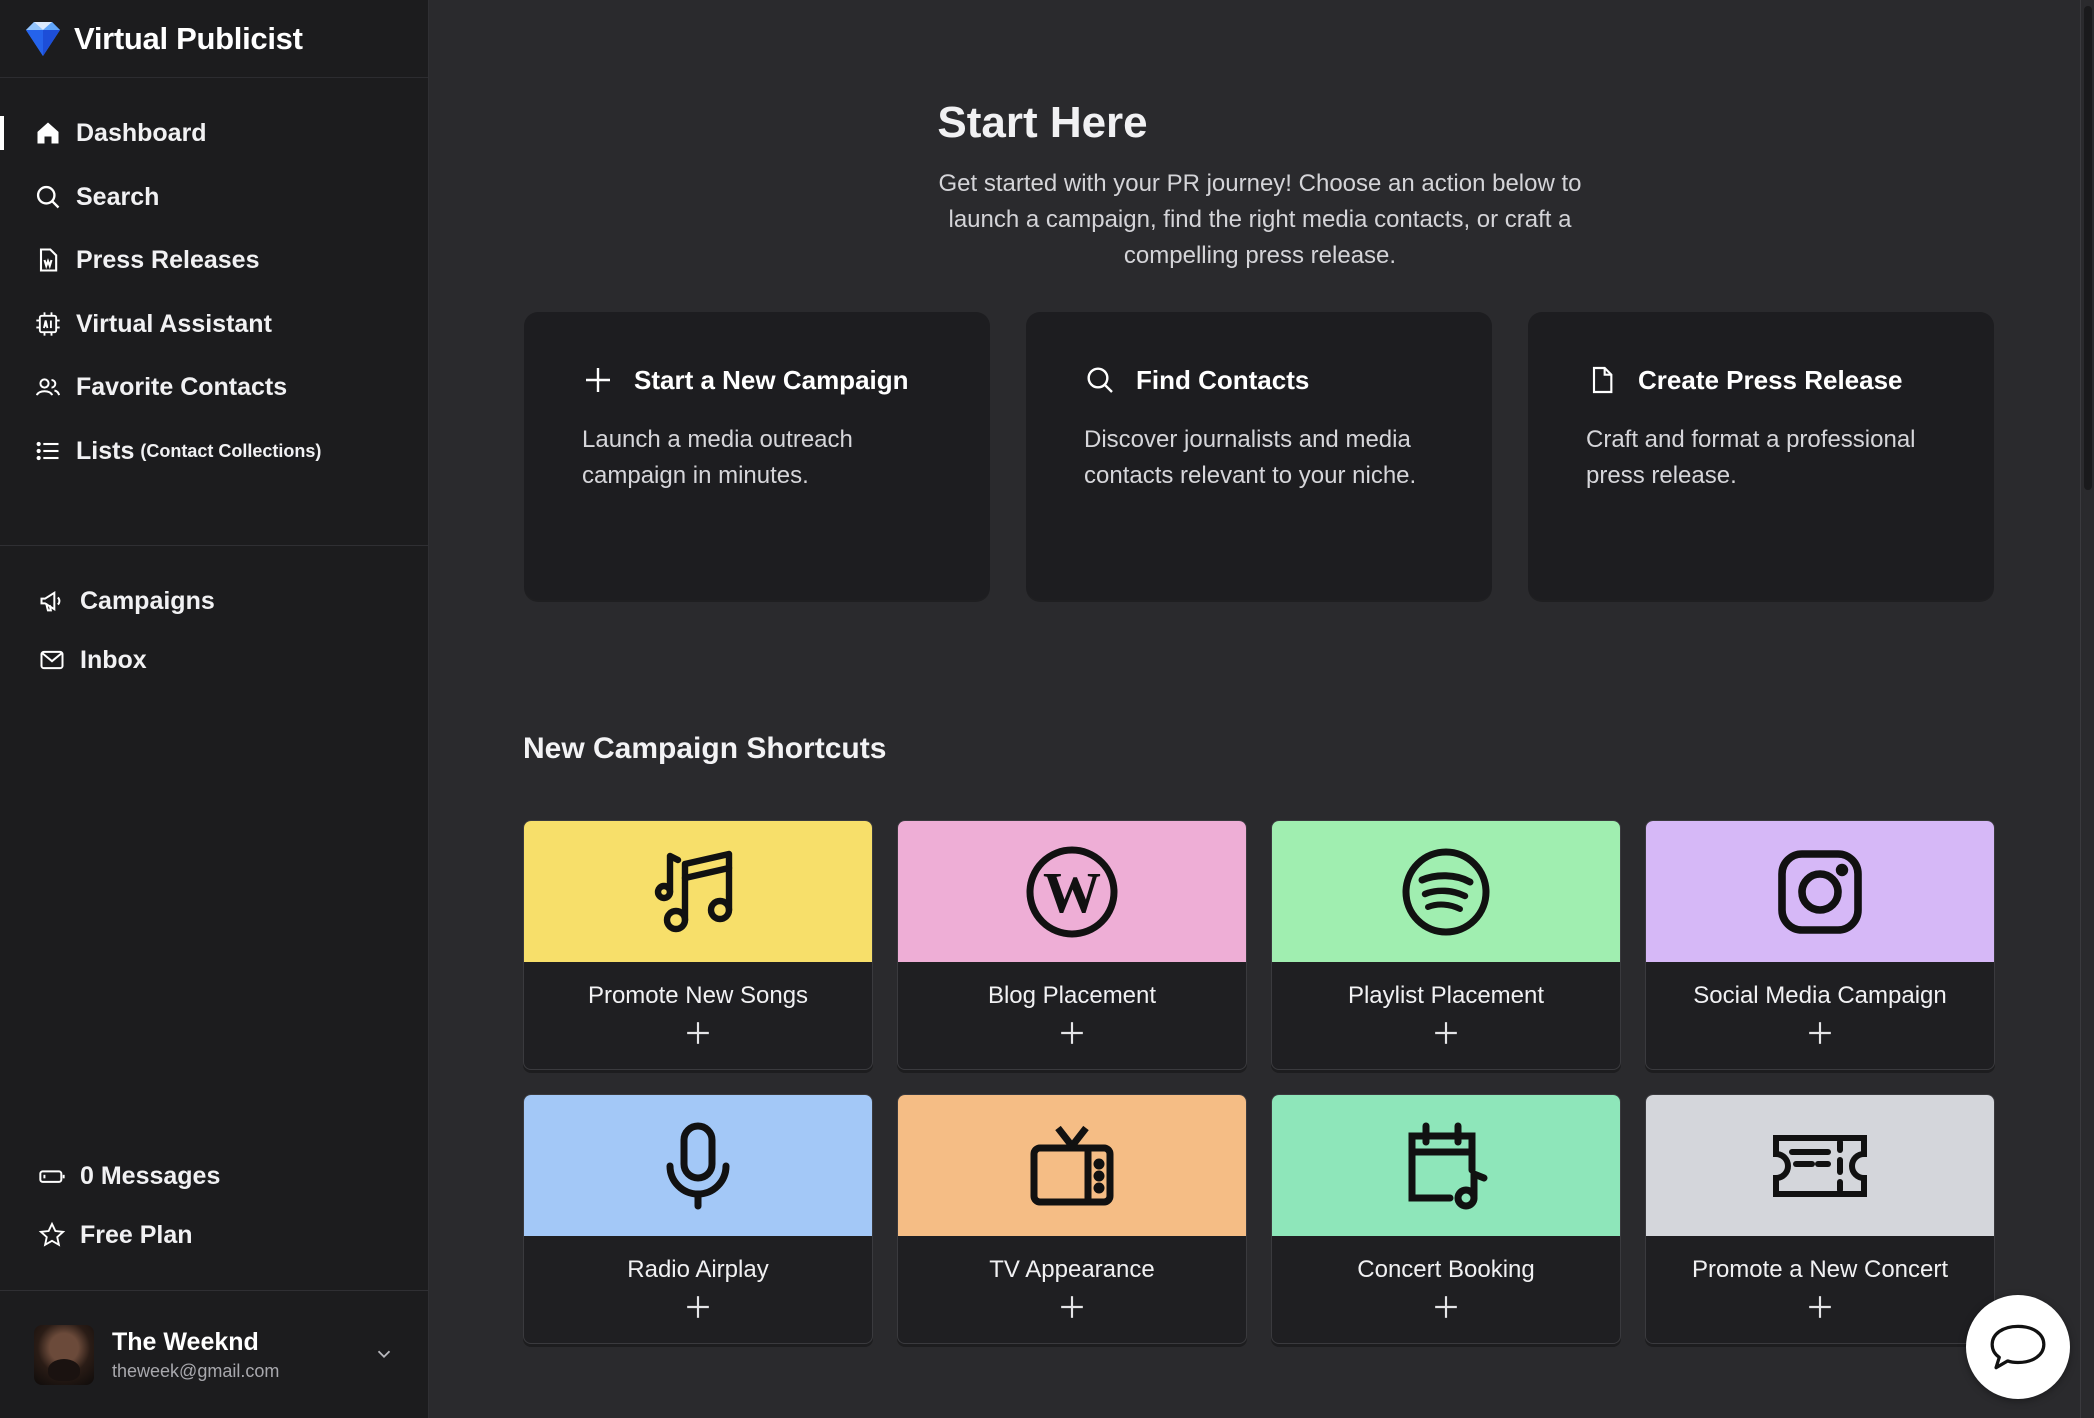  What do you see at coordinates (1602, 380) in the screenshot?
I see `file-icon` at bounding box center [1602, 380].